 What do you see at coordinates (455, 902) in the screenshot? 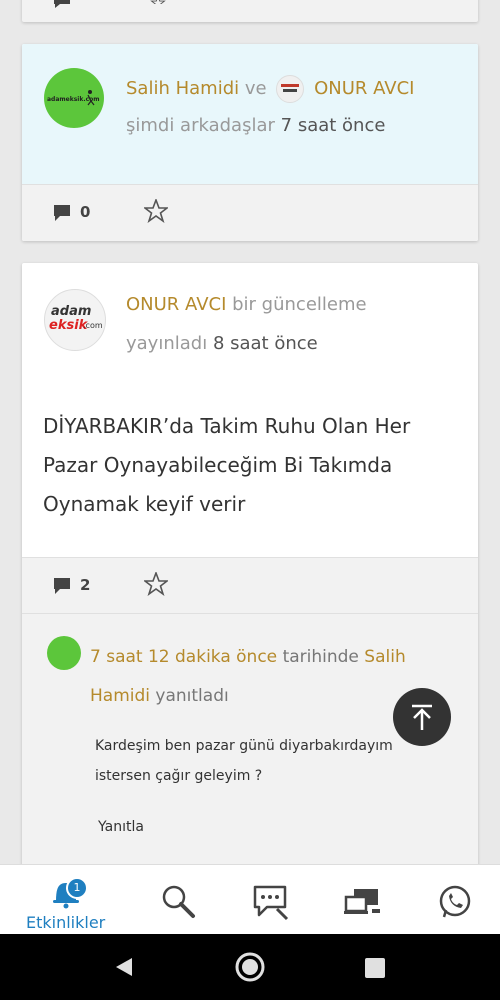
I see `whatsapp-icon` at bounding box center [455, 902].